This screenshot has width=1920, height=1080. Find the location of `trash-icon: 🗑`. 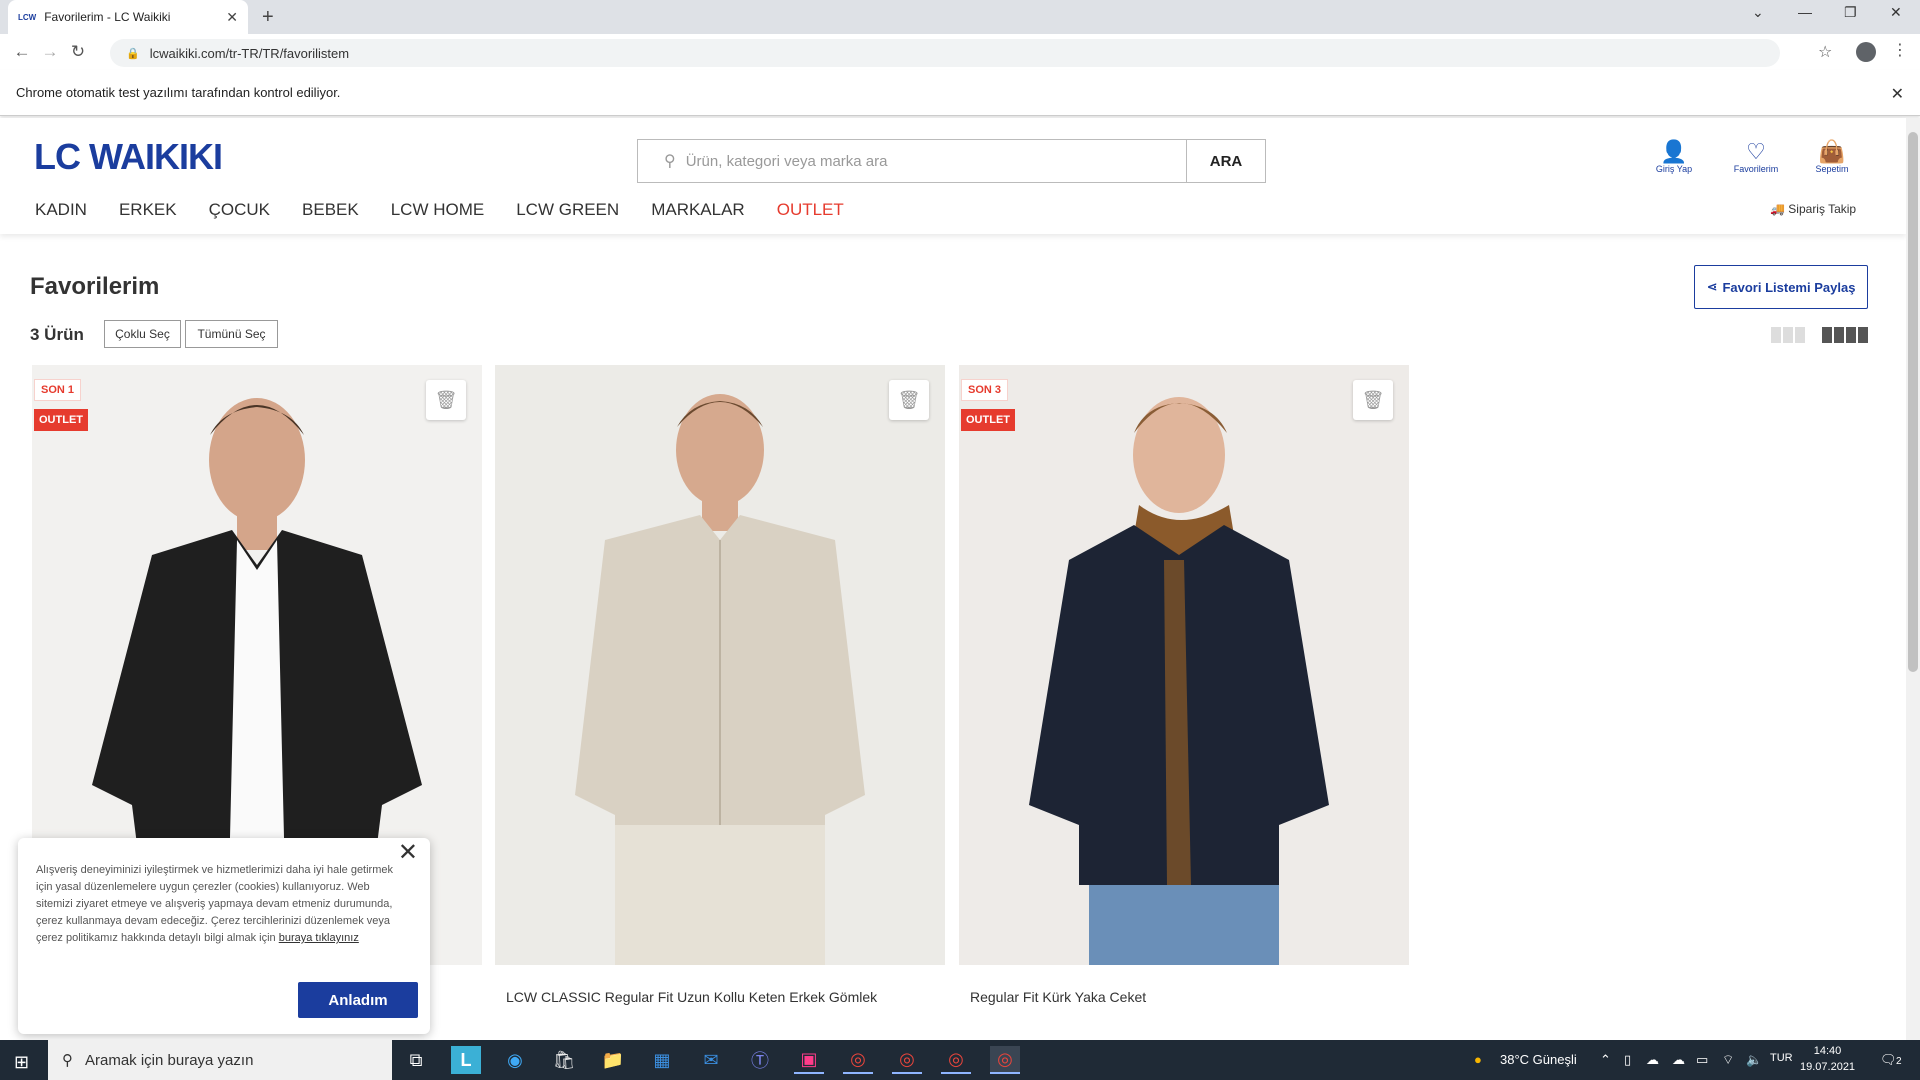

trash-icon: 🗑 is located at coordinates (909, 399).